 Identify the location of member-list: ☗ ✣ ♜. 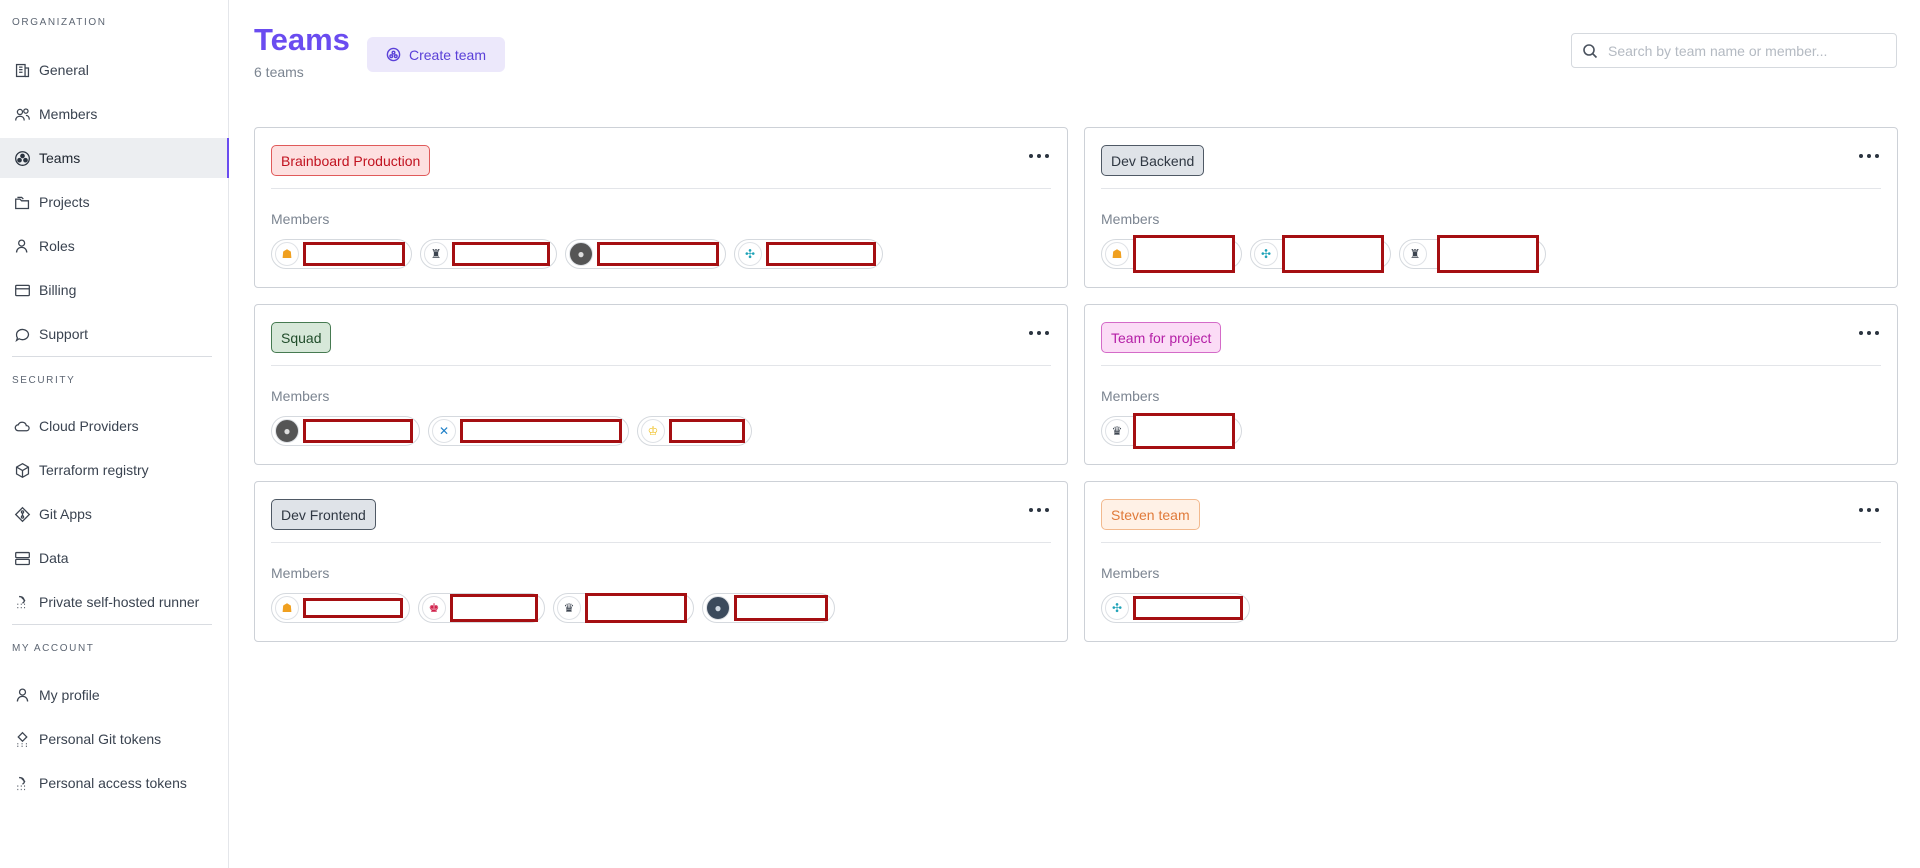
(1323, 254).